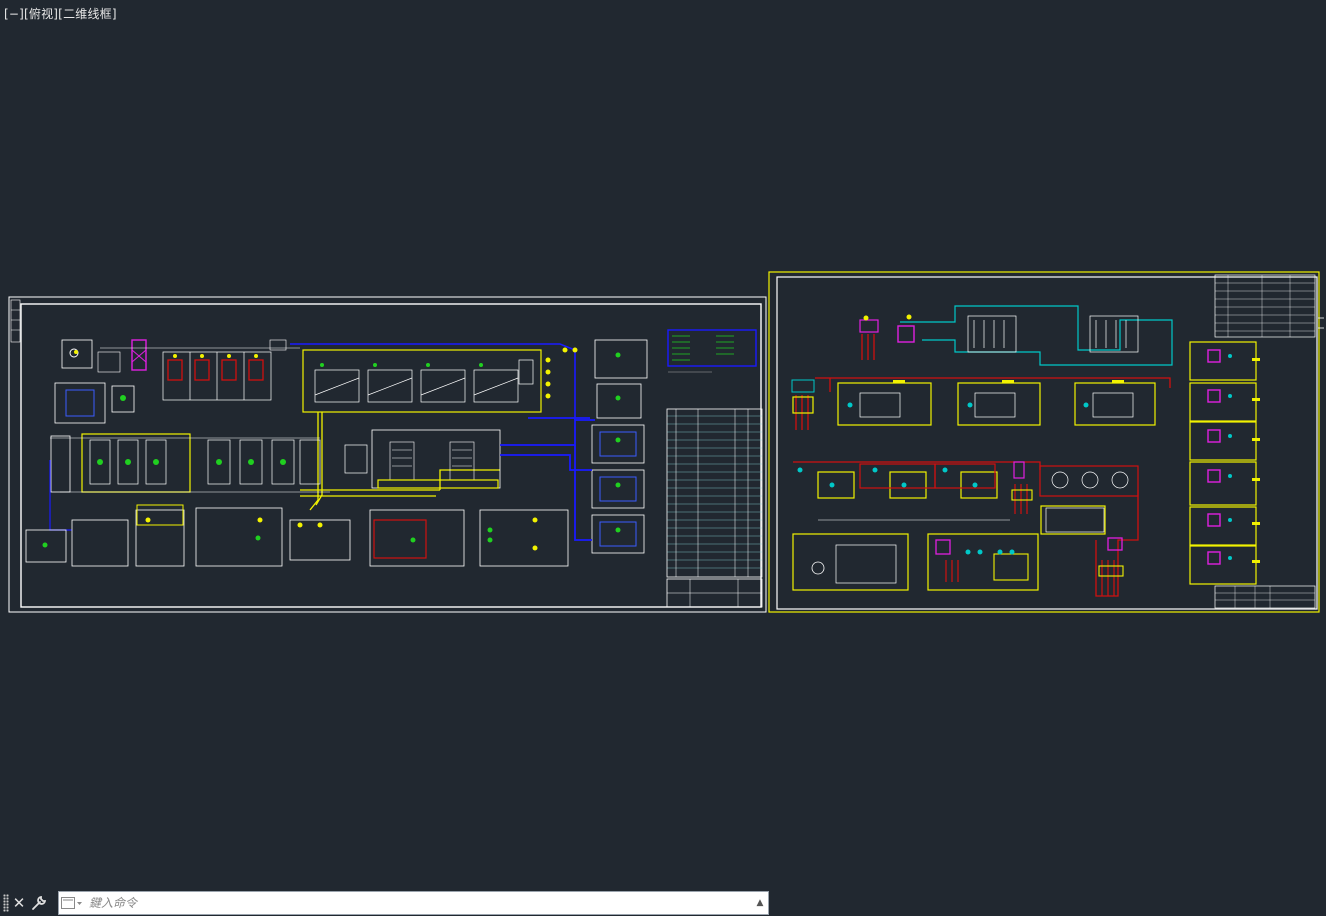 This screenshot has width=1326, height=916. Describe the element at coordinates (418, 903) in the screenshot. I see `command-input` at that location.